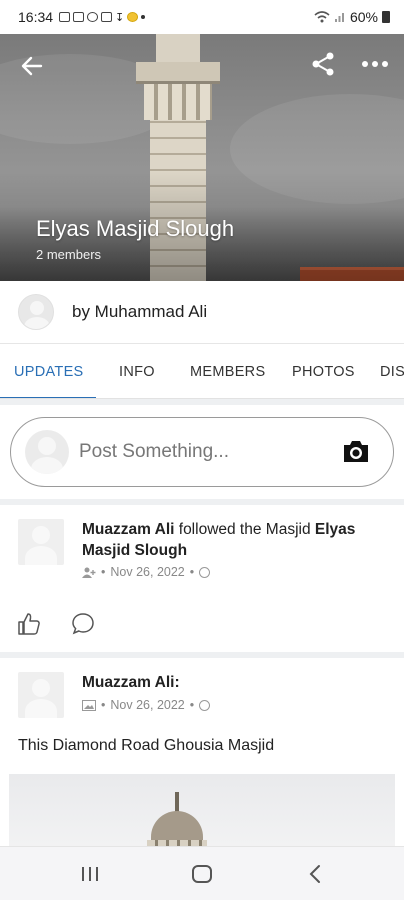 This screenshot has height=900, width=404. I want to click on author-row: by Muhammad Ali, so click(202, 312).